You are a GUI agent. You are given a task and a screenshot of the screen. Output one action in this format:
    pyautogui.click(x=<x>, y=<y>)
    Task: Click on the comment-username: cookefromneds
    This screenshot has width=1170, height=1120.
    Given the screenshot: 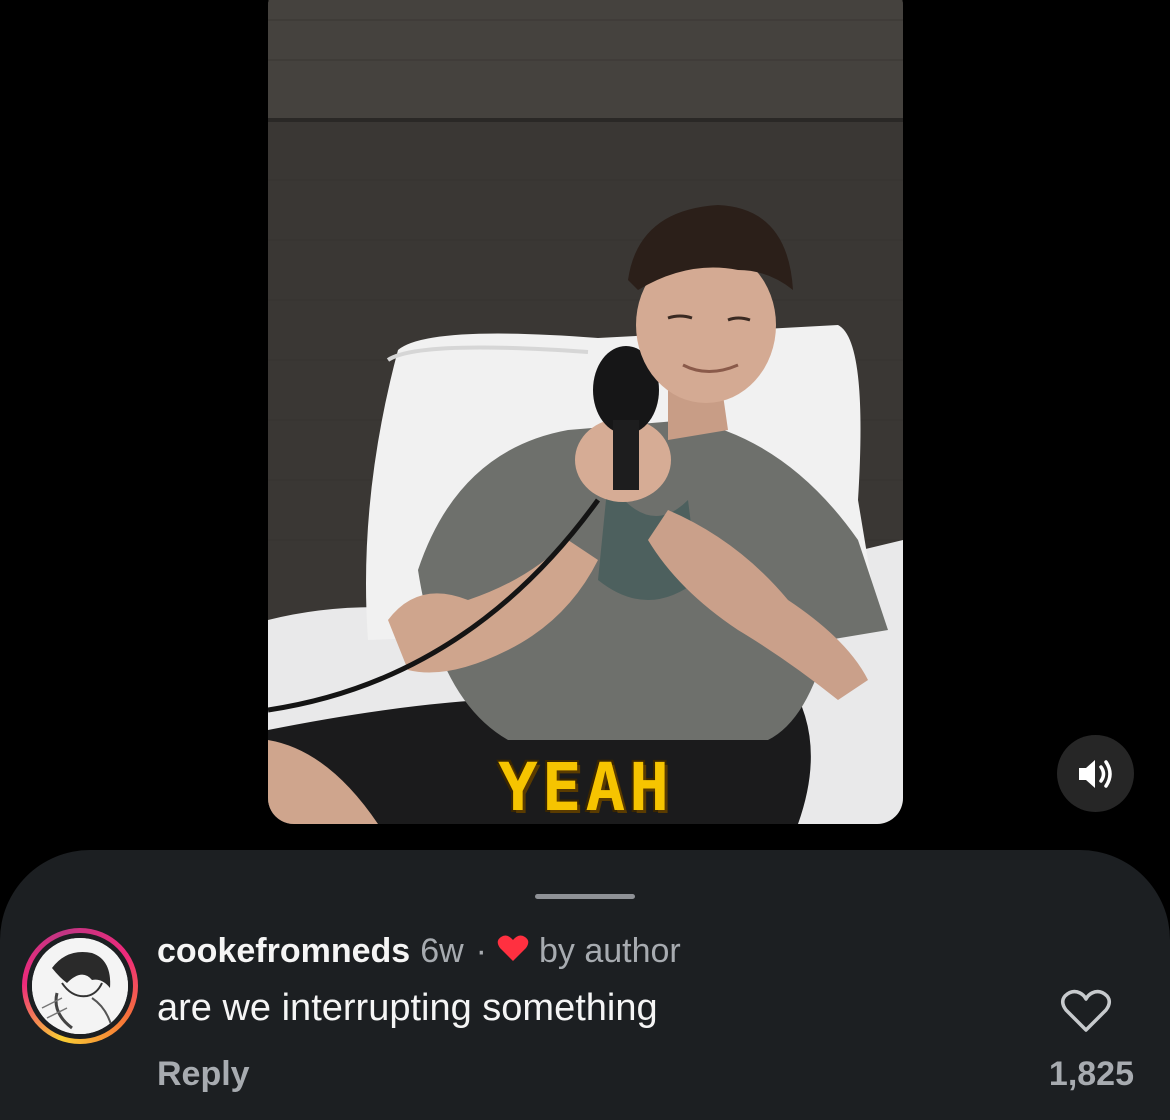 What is the action you would take?
    pyautogui.click(x=283, y=951)
    